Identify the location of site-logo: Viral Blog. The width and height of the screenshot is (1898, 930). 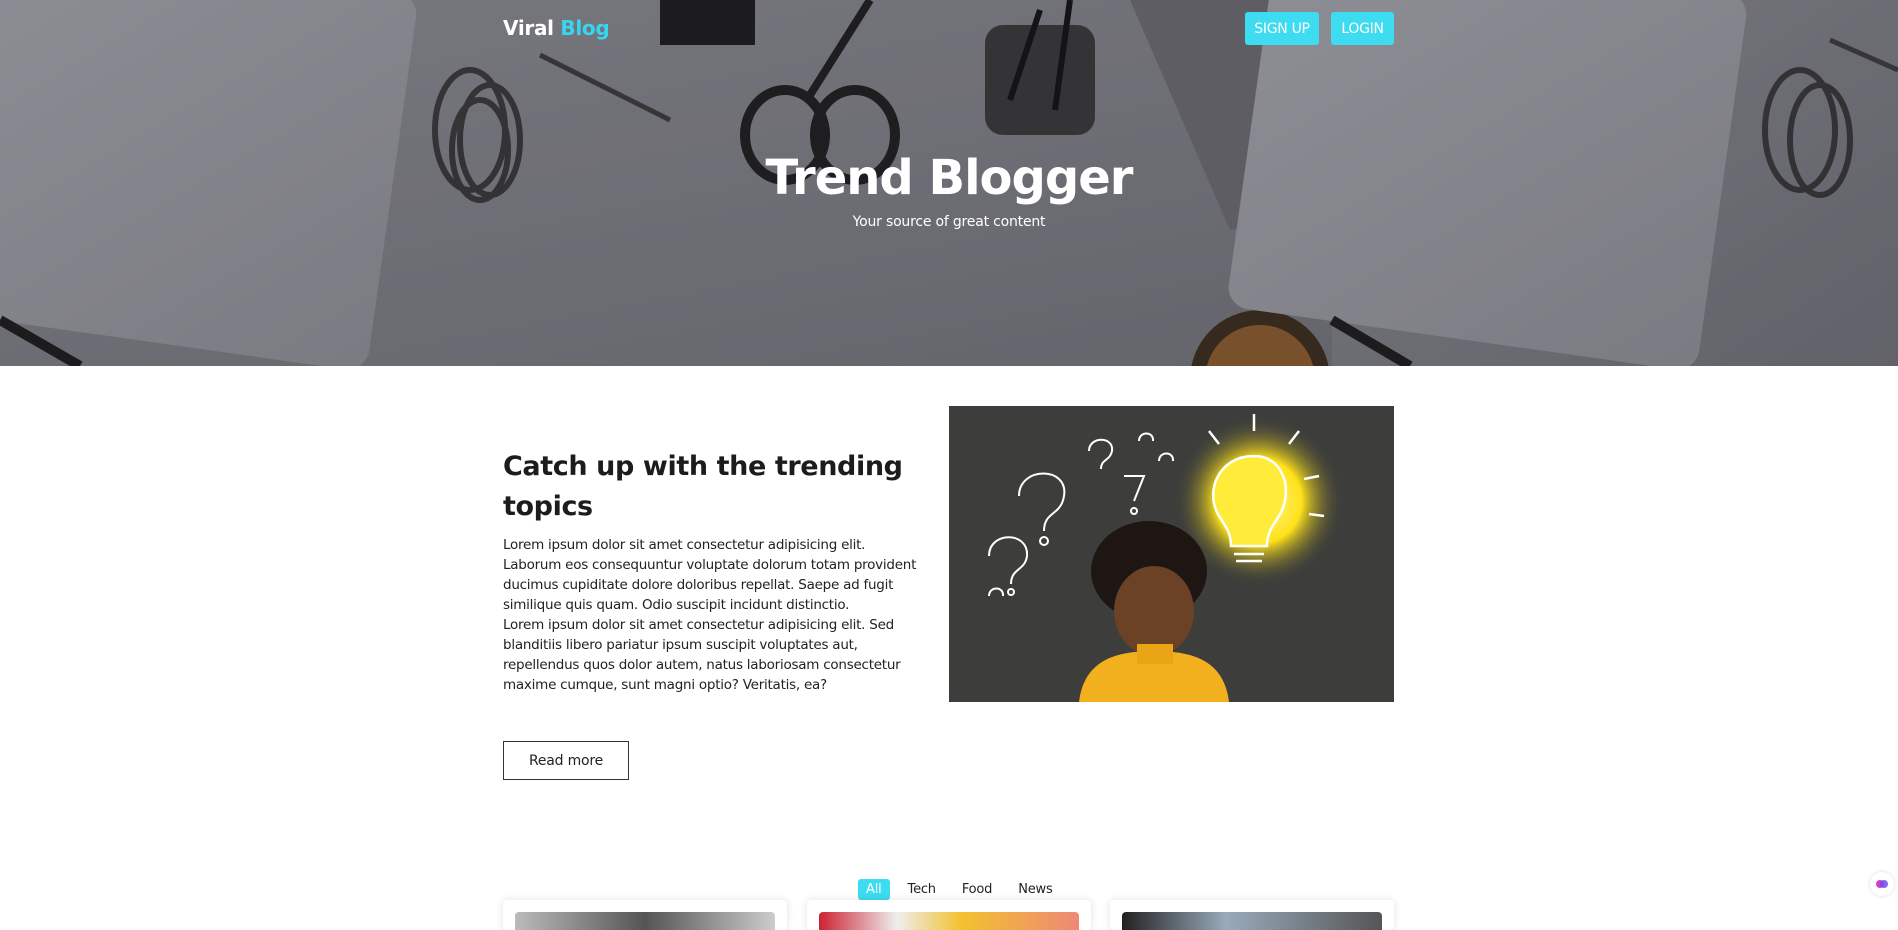
(556, 28).